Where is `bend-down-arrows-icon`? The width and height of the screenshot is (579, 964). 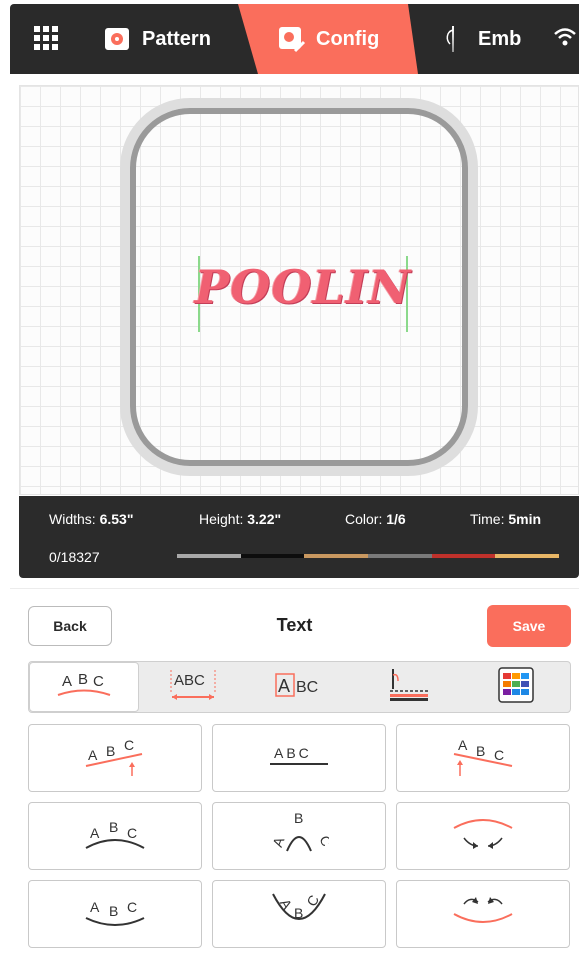 bend-down-arrows-icon is located at coordinates (483, 836).